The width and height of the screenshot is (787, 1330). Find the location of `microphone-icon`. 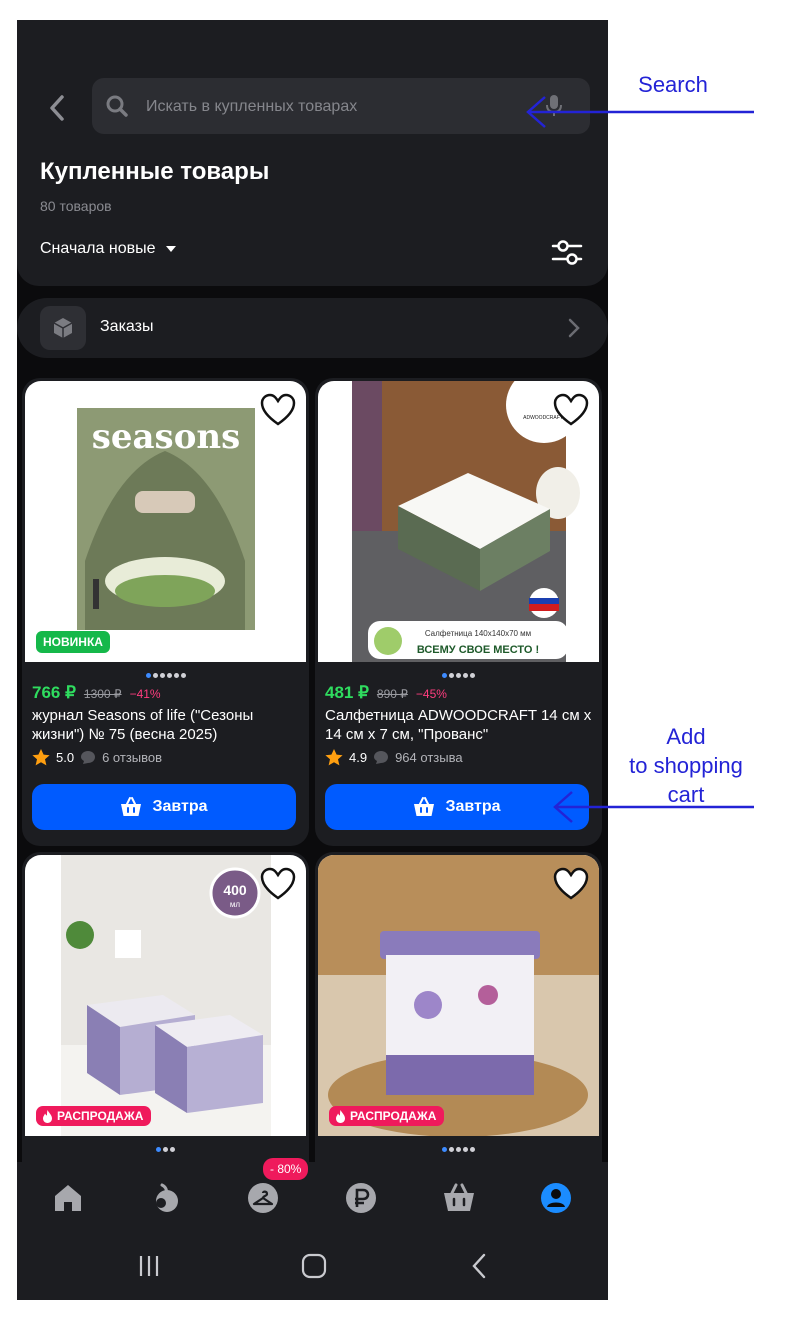

microphone-icon is located at coordinates (554, 106).